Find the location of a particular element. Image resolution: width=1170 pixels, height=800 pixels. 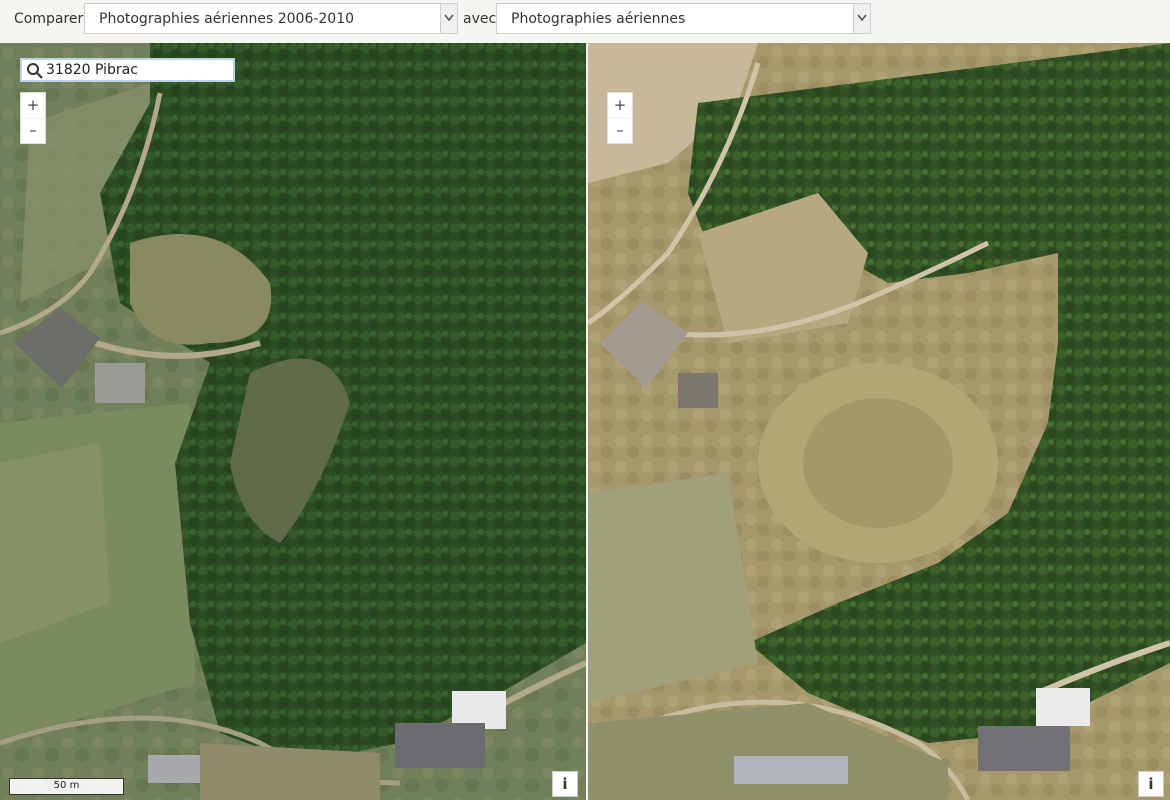

address-search: 31820 Pibrac is located at coordinates (127, 70).